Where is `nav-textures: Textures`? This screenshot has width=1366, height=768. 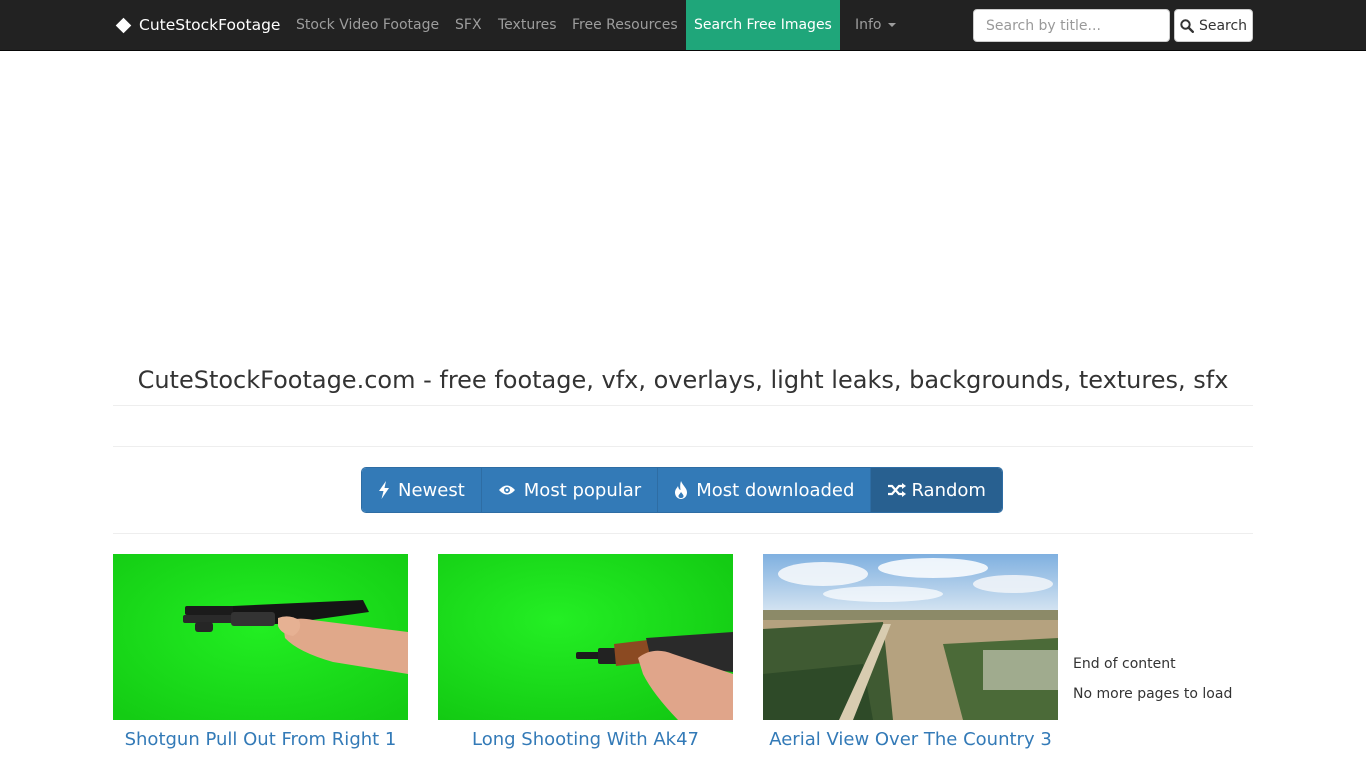 nav-textures: Textures is located at coordinates (527, 25).